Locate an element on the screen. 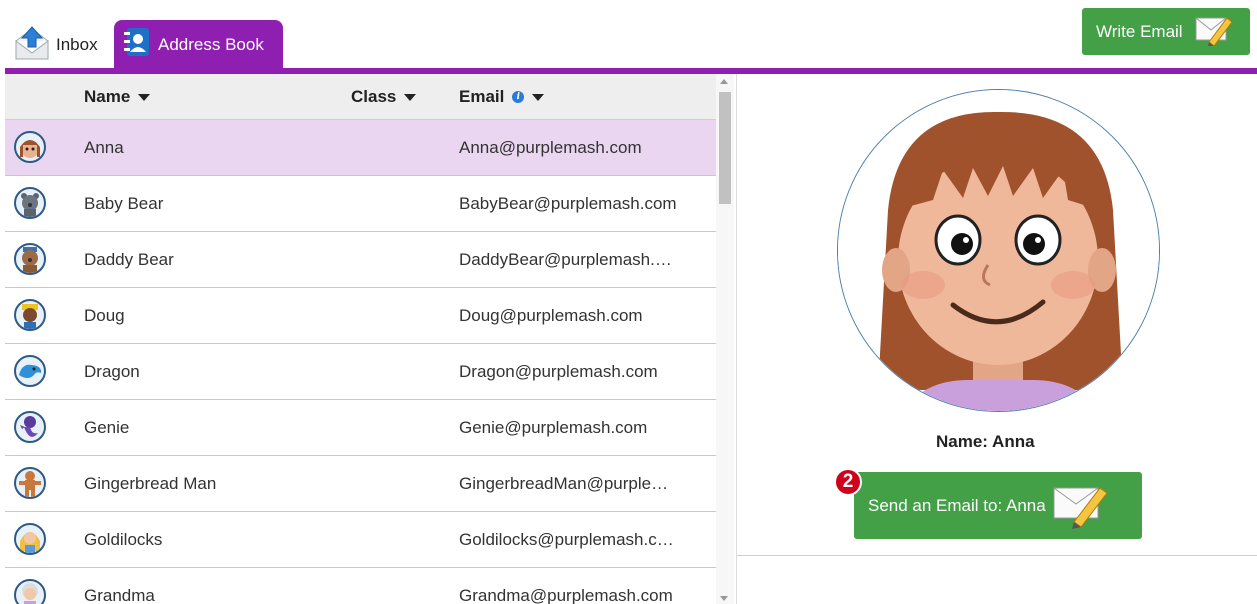 The image size is (1257, 604). scroll-up-arrow-icon is located at coordinates (724, 81).